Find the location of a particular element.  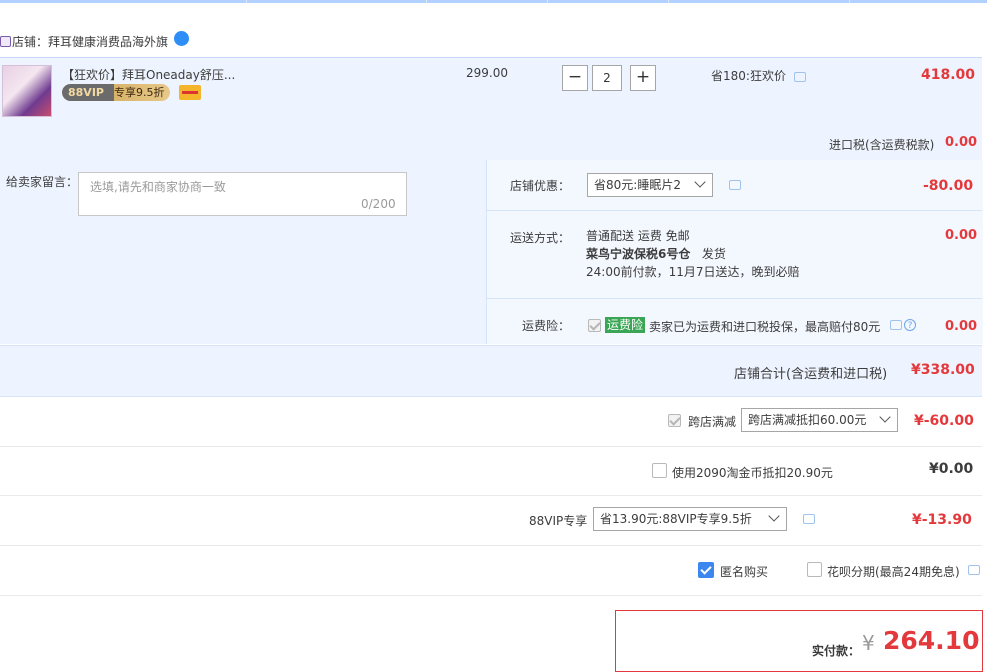

vip88-label: 88VIP专享 is located at coordinates (558, 521).